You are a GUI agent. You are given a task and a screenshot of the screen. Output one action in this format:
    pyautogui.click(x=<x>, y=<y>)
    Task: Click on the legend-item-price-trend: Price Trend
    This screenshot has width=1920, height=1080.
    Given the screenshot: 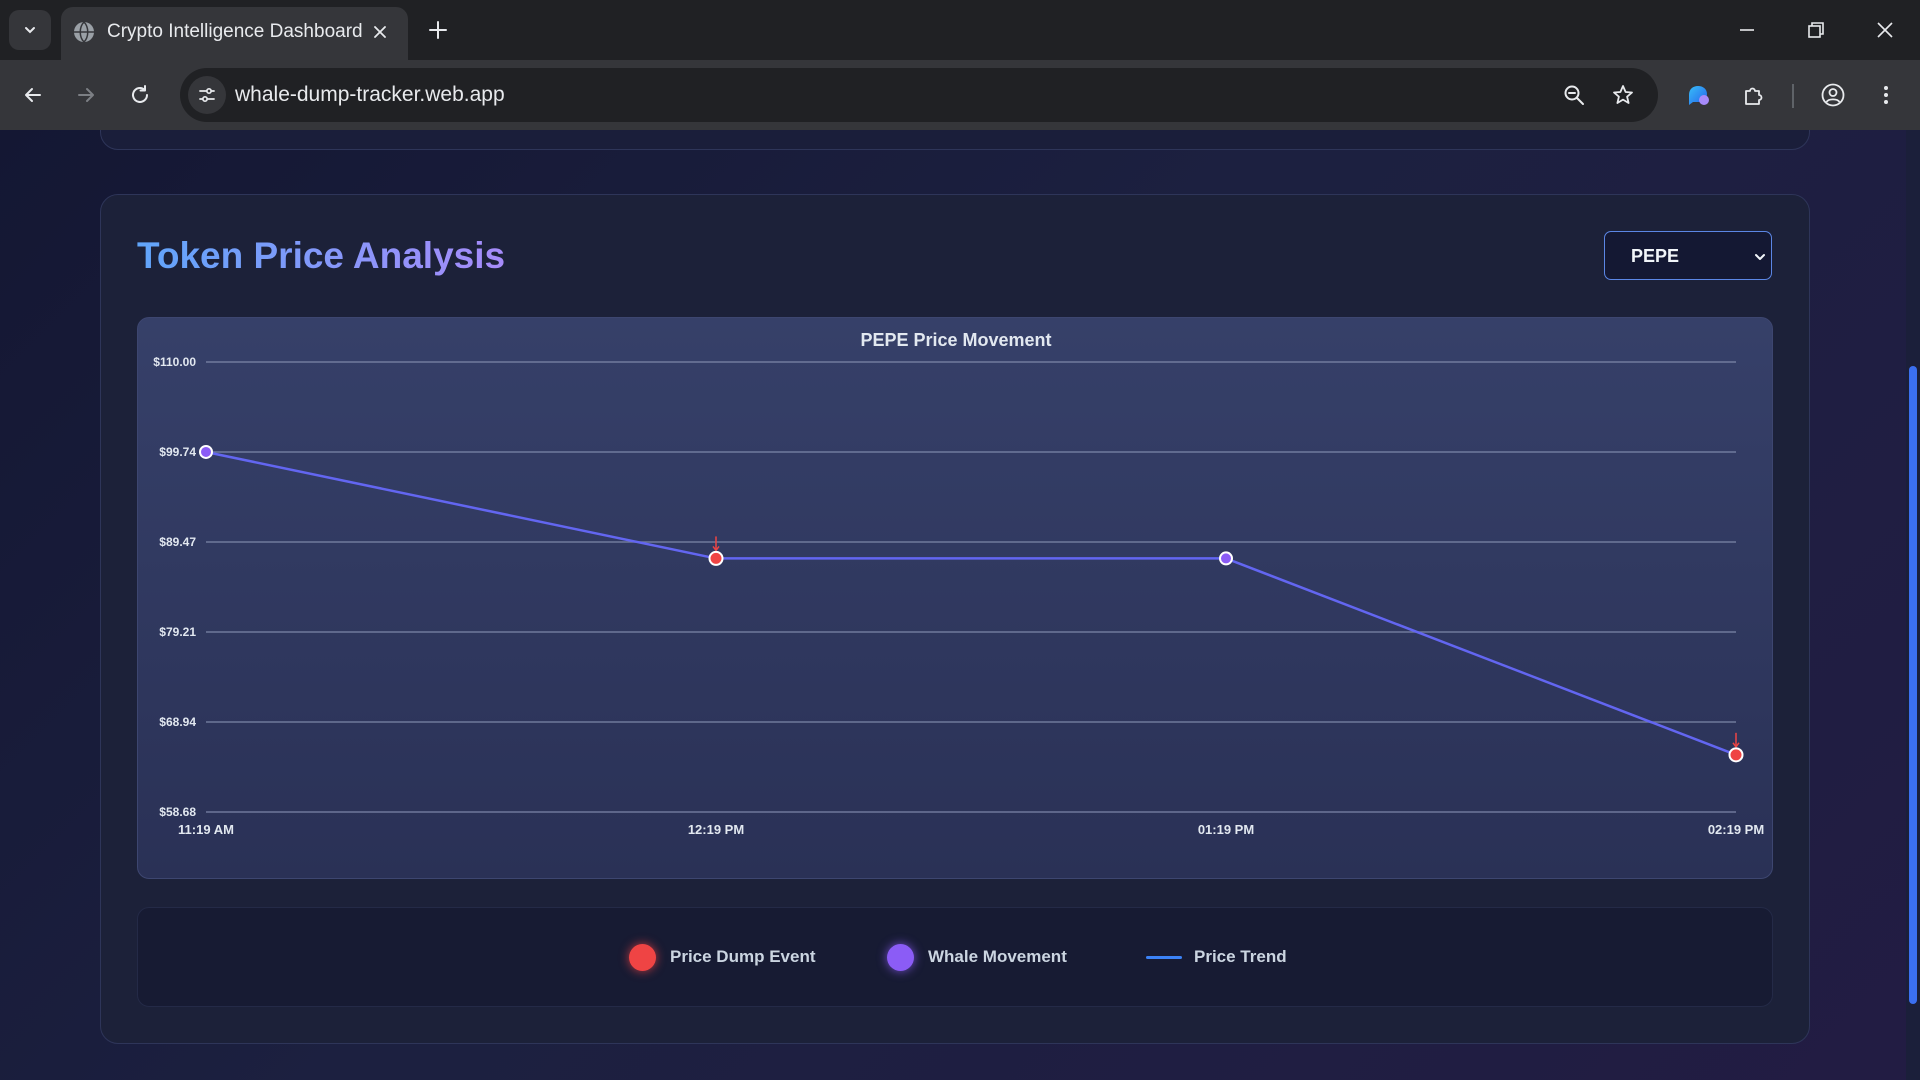 What is the action you would take?
    pyautogui.click(x=1216, y=957)
    